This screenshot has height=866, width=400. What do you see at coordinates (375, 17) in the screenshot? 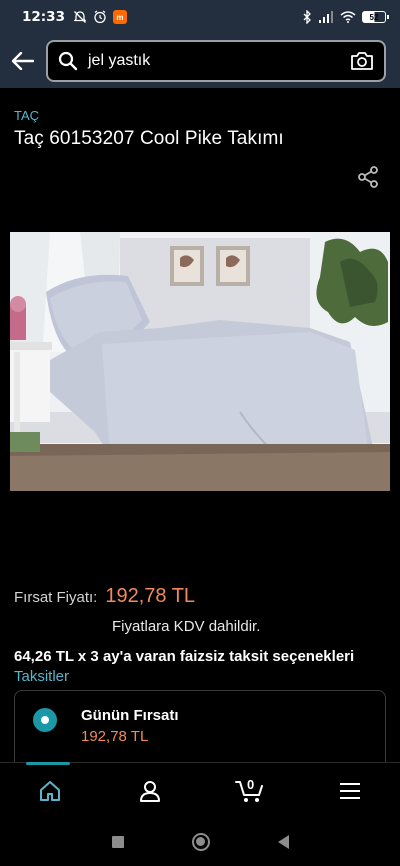
I see `battery-icon: 52` at bounding box center [375, 17].